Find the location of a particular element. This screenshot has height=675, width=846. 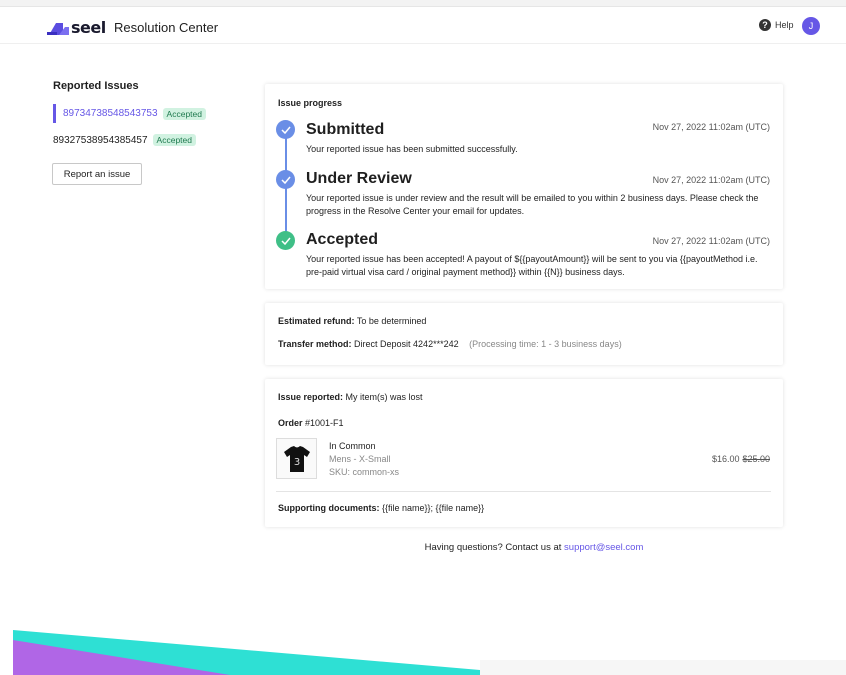

support-email-link: support@seel.com is located at coordinates (603, 547).